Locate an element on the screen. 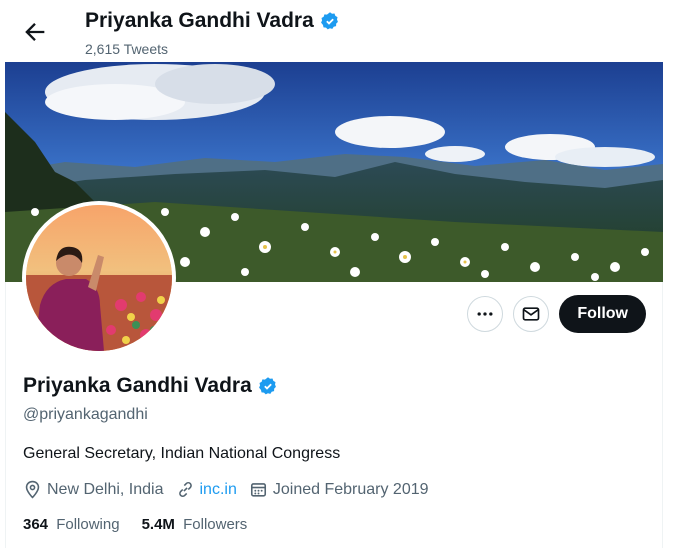 Image resolution: width=690 pixels, height=548 pixels. joined-text: Joined February 2019 is located at coordinates (350, 489).